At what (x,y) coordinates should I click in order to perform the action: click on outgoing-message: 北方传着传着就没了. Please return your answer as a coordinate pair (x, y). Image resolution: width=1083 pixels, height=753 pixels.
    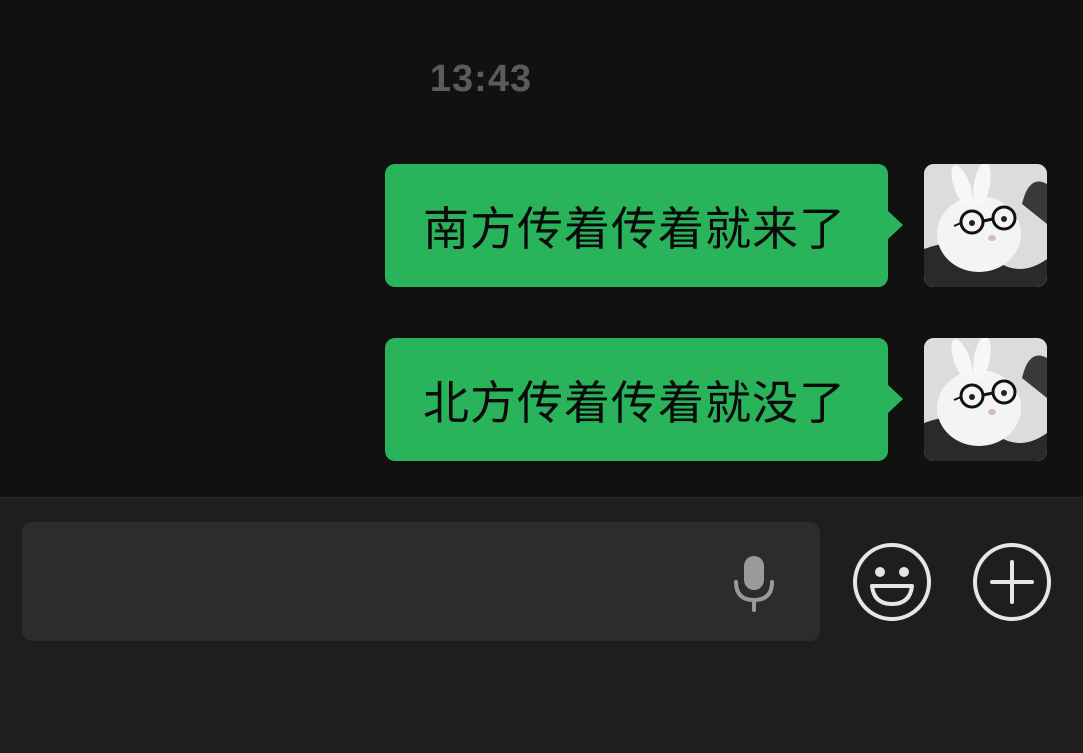
    Looking at the image, I should click on (716, 399).